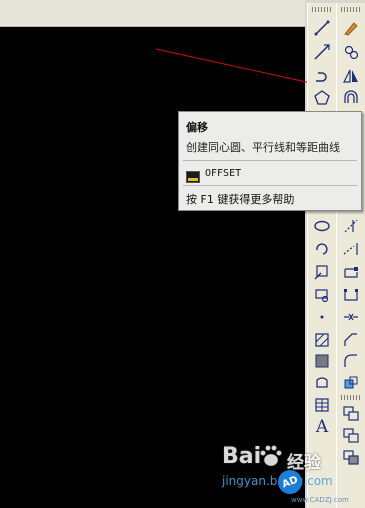 This screenshot has height=508, width=365. I want to click on fillet-icon, so click(351, 361).